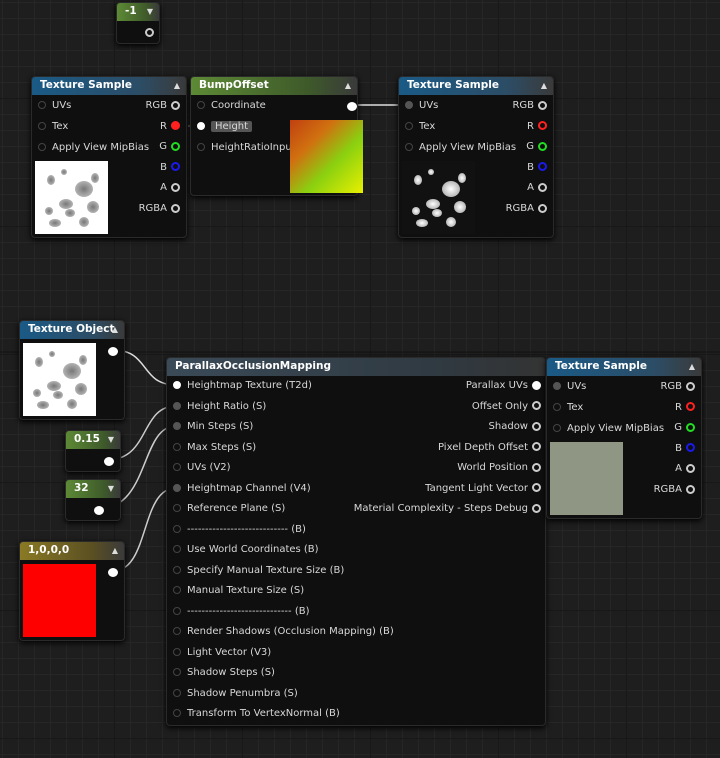 This screenshot has height=758, width=720. I want to click on texture-sample-node-header: Texture Sample ▲, so click(109, 86).